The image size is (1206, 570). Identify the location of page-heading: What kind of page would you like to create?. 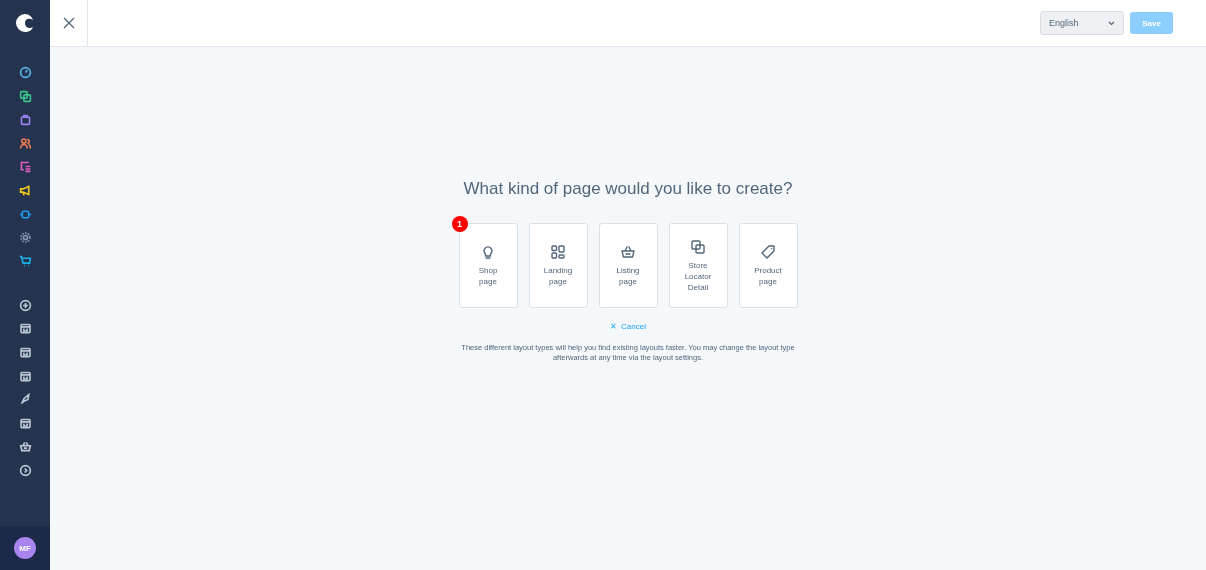
(628, 189).